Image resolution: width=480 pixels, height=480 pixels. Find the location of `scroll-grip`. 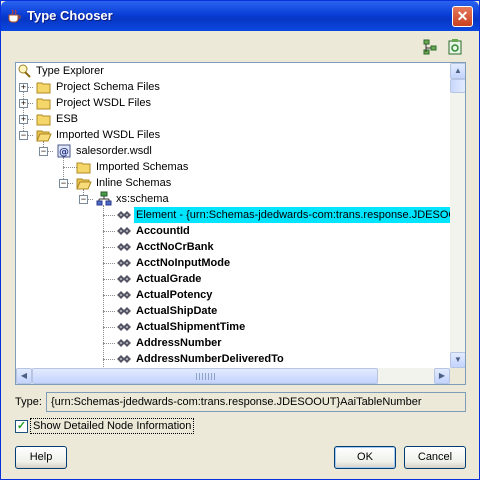

scroll-grip is located at coordinates (206, 376).